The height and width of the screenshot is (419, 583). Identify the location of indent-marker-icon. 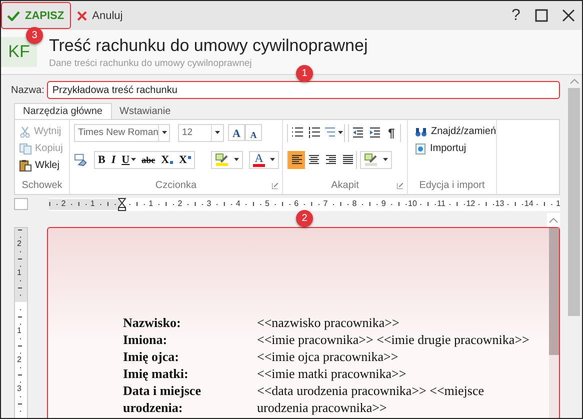
(122, 204).